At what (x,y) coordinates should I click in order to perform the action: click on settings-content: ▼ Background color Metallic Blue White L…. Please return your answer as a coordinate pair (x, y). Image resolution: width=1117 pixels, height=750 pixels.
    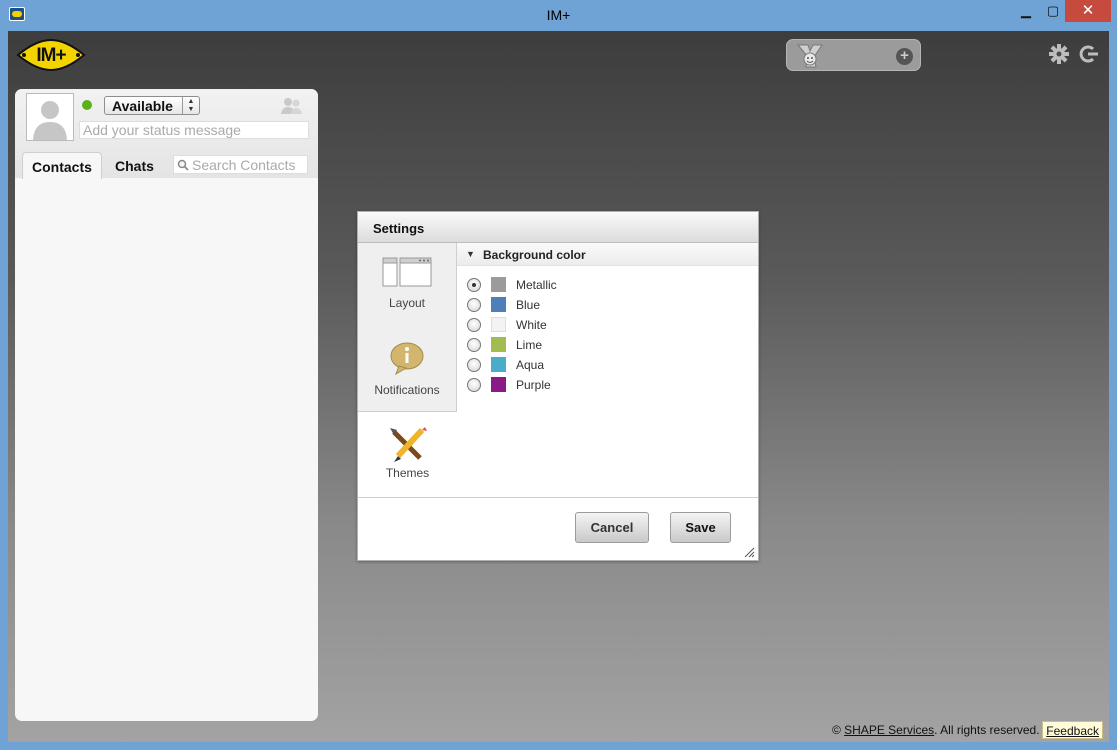
    Looking at the image, I should click on (607, 370).